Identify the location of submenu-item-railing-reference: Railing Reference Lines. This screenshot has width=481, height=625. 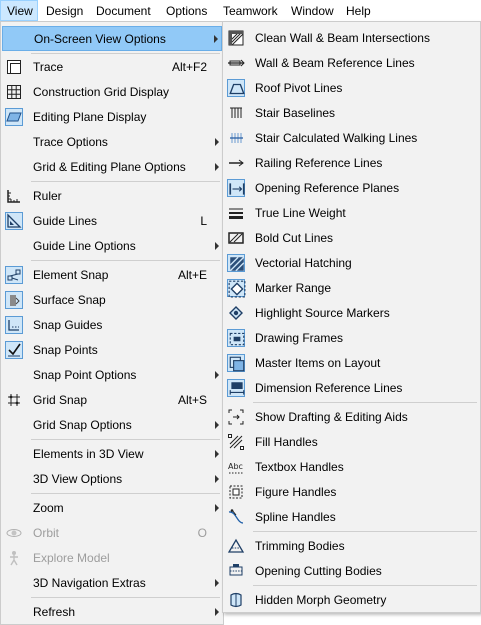
(351, 163).